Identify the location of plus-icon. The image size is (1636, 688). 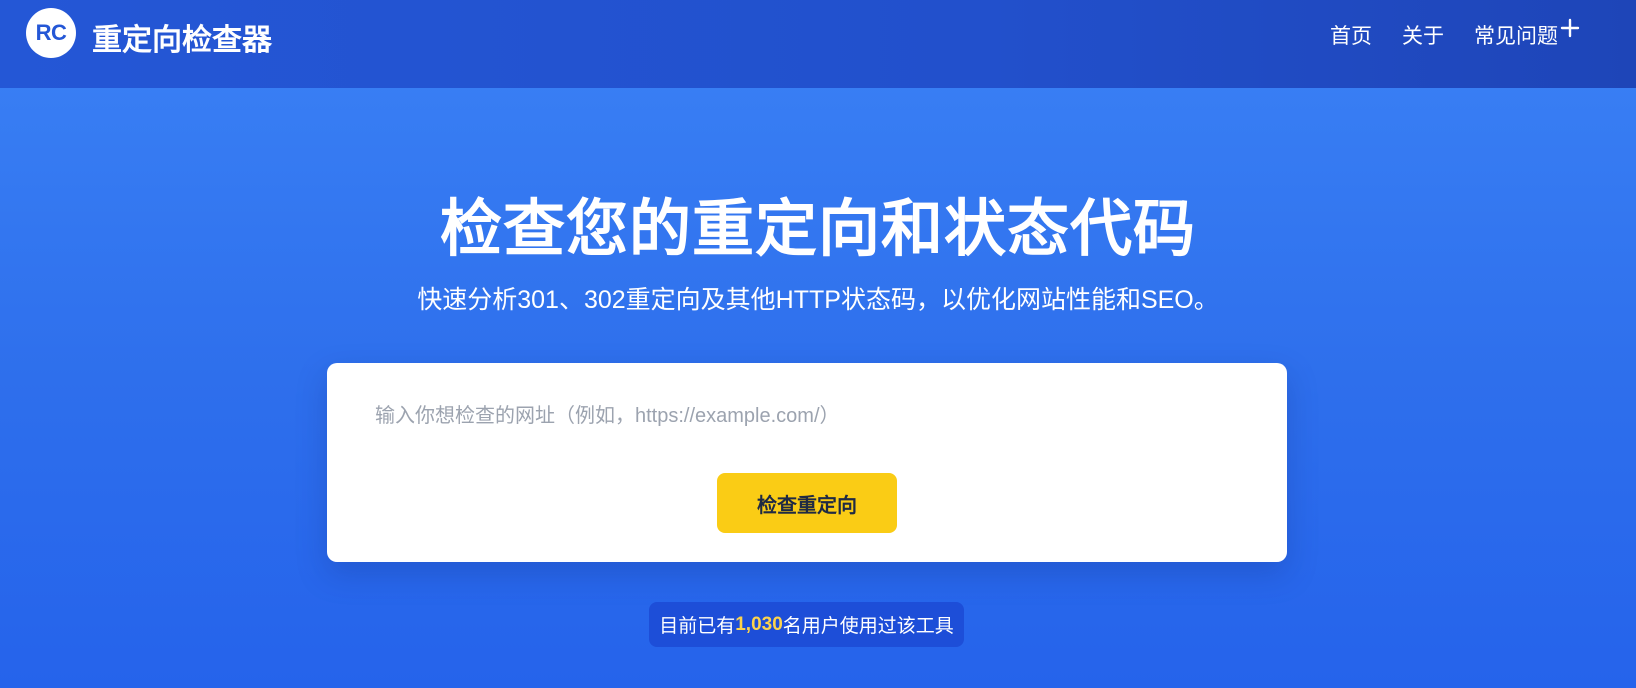
(1570, 28).